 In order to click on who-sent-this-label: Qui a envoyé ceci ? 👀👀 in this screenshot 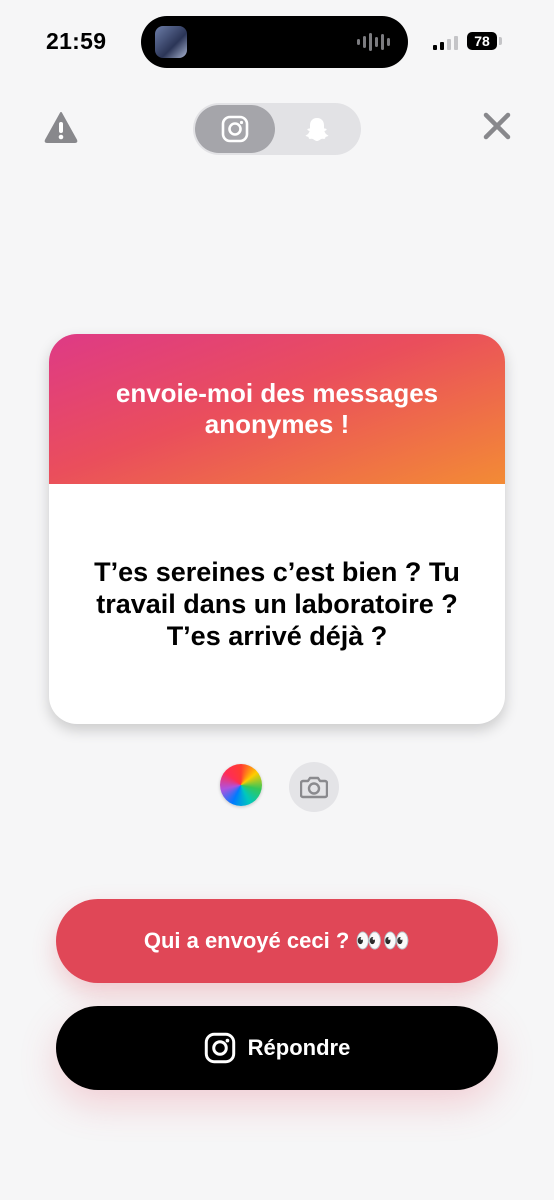, I will do `click(277, 940)`.